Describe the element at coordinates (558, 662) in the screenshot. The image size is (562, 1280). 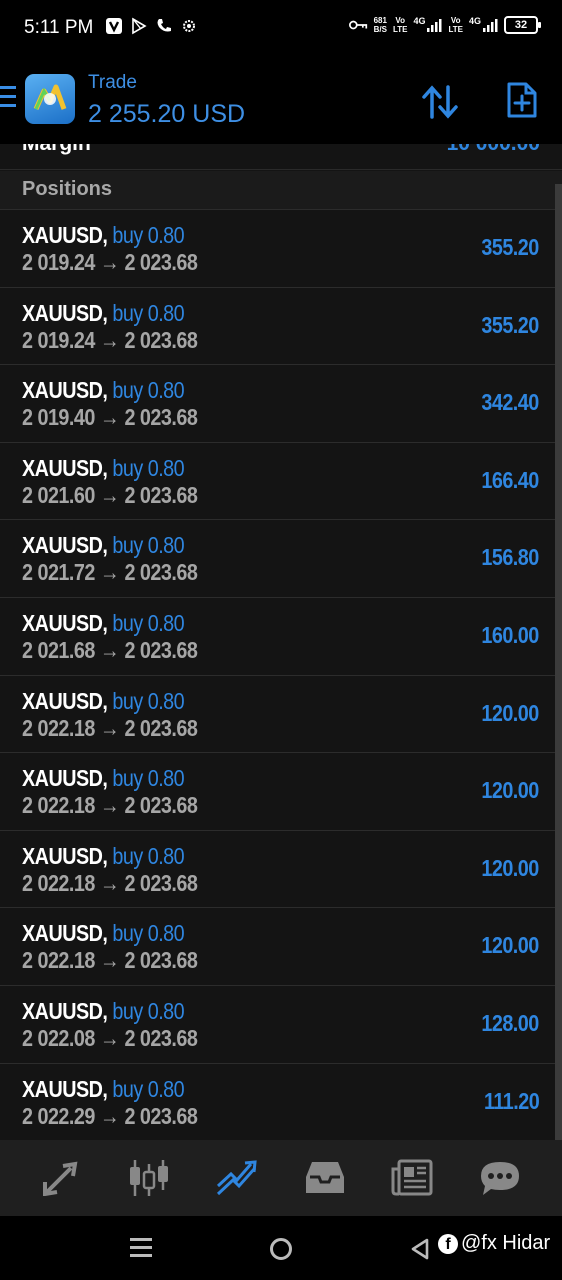
I see `scrollbar` at that location.